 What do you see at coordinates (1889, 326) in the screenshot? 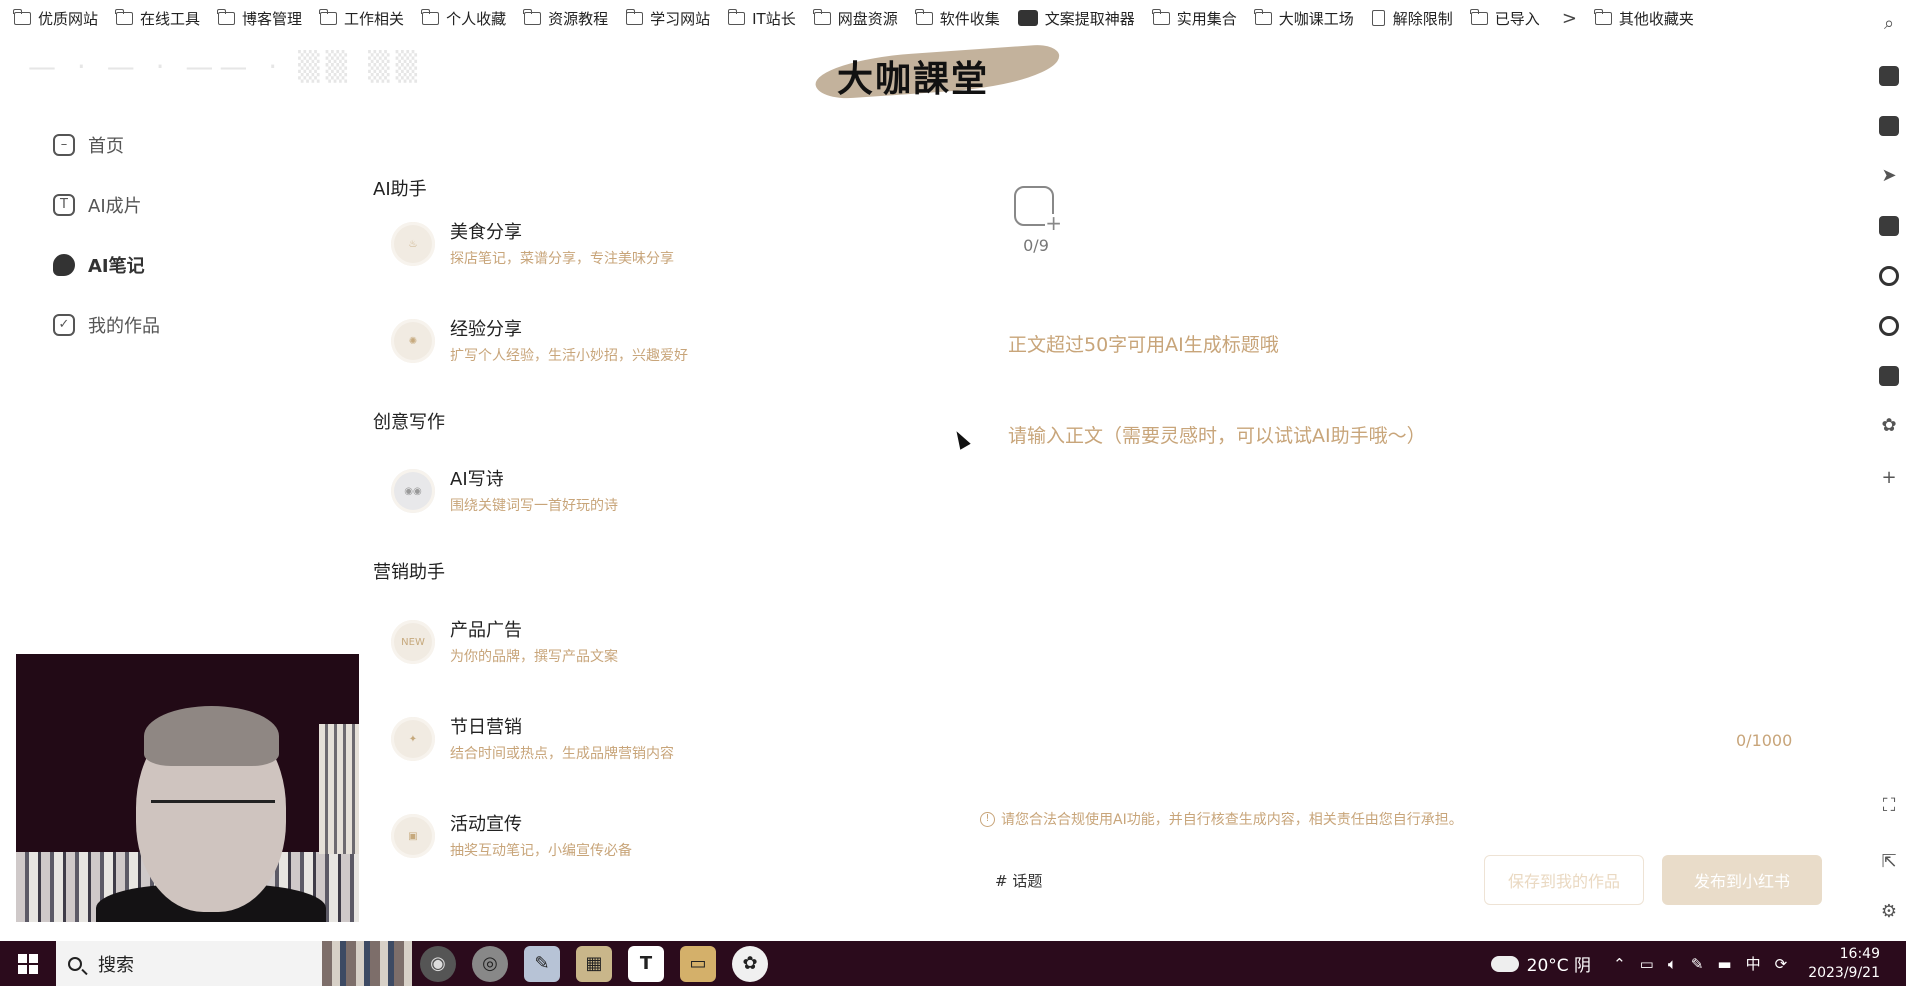
I see `ring-app-icon` at bounding box center [1889, 326].